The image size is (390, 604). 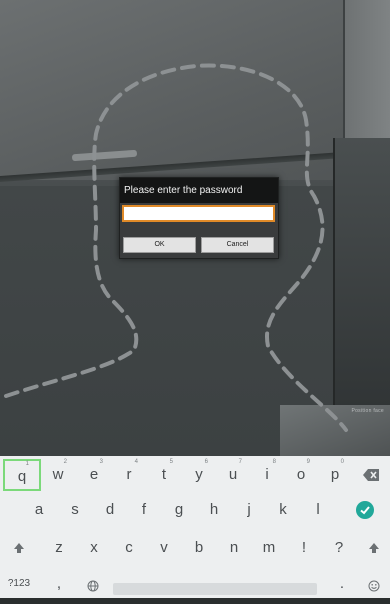 I want to click on key-exclamation: !, so click(x=304, y=548).